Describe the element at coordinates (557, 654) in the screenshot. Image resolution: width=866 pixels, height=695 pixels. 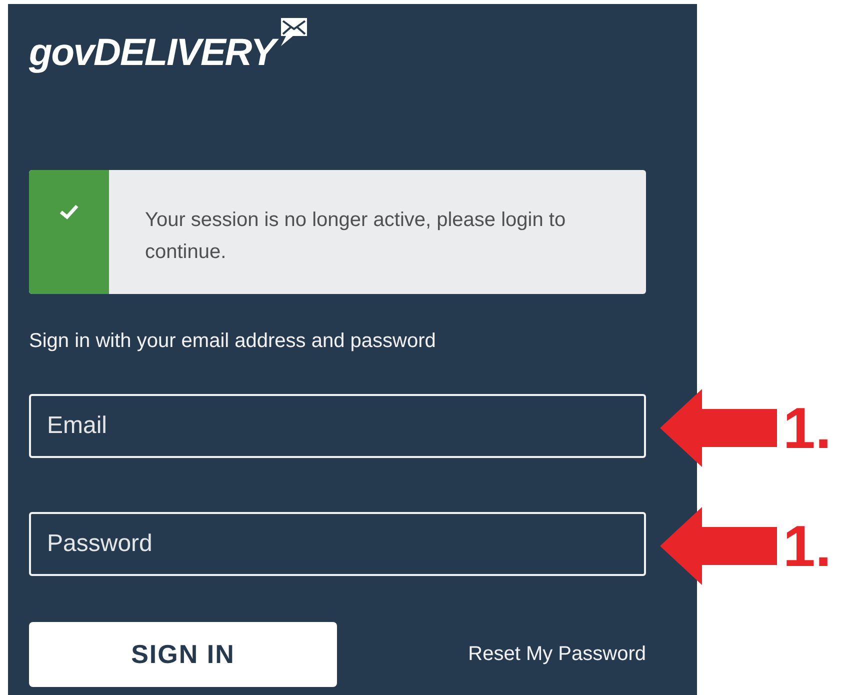
I see `reset-password-link: Reset My Password` at that location.